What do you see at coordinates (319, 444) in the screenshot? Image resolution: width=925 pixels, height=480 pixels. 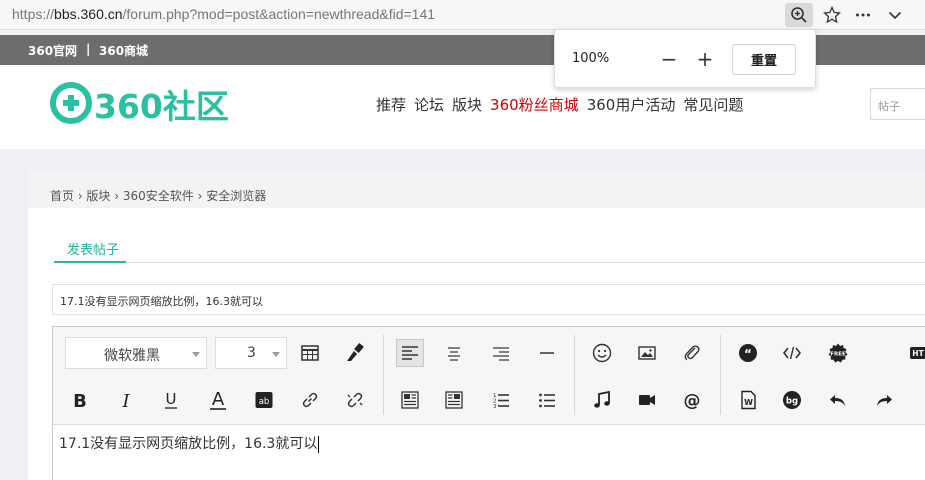 I see `text-caret` at bounding box center [319, 444].